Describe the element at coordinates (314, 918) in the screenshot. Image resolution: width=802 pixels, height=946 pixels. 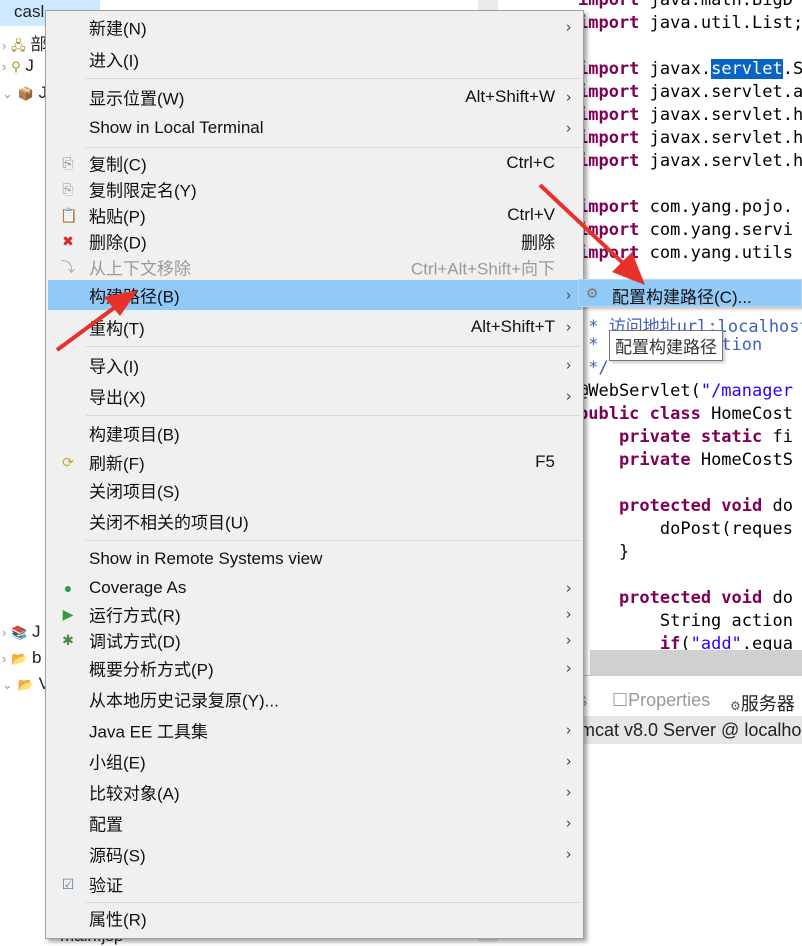
I see `menu-item-29: 属性(R)` at that location.